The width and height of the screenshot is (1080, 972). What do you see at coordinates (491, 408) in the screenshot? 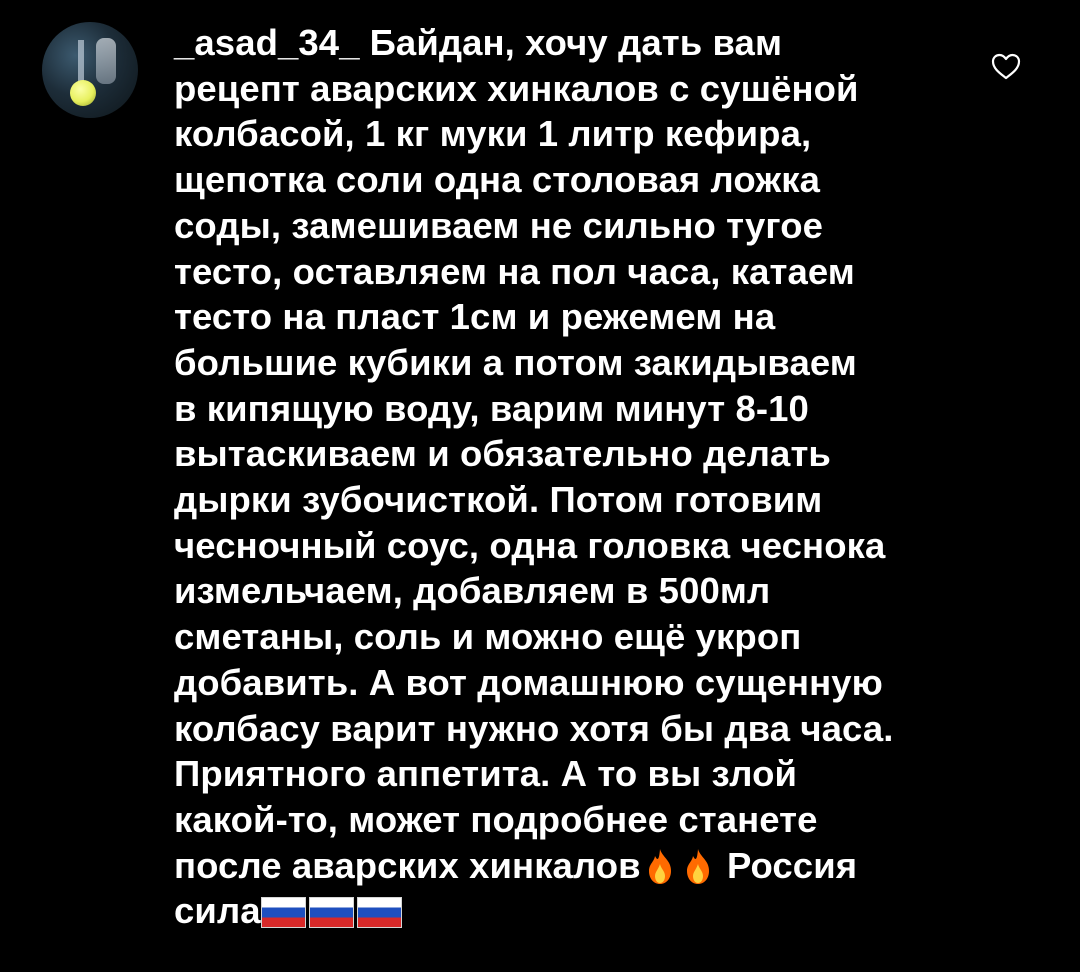
I see `comment-text-line-9: в кипящую воду, варим минут 8-10` at bounding box center [491, 408].